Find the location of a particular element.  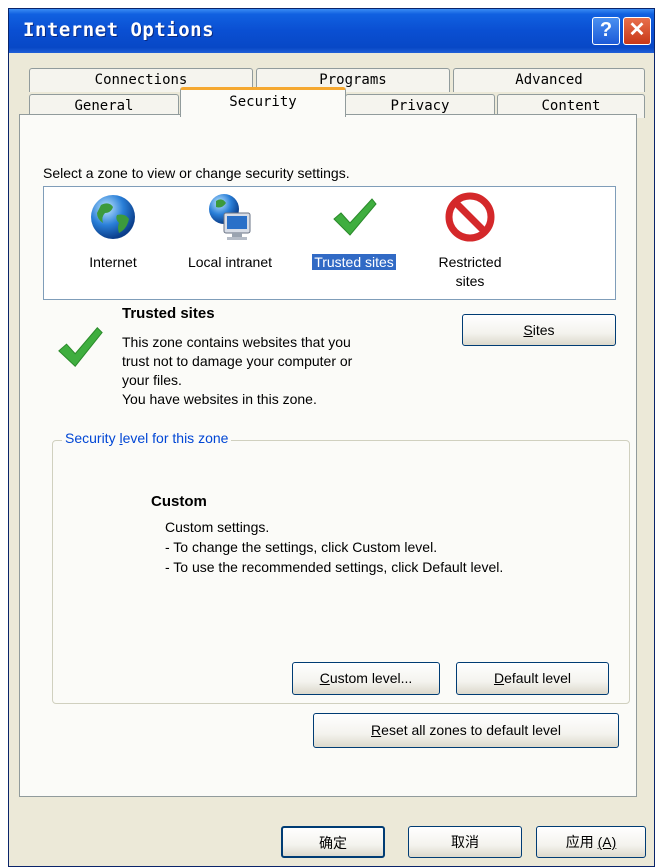

security-level-name: Custom is located at coordinates (179, 501).